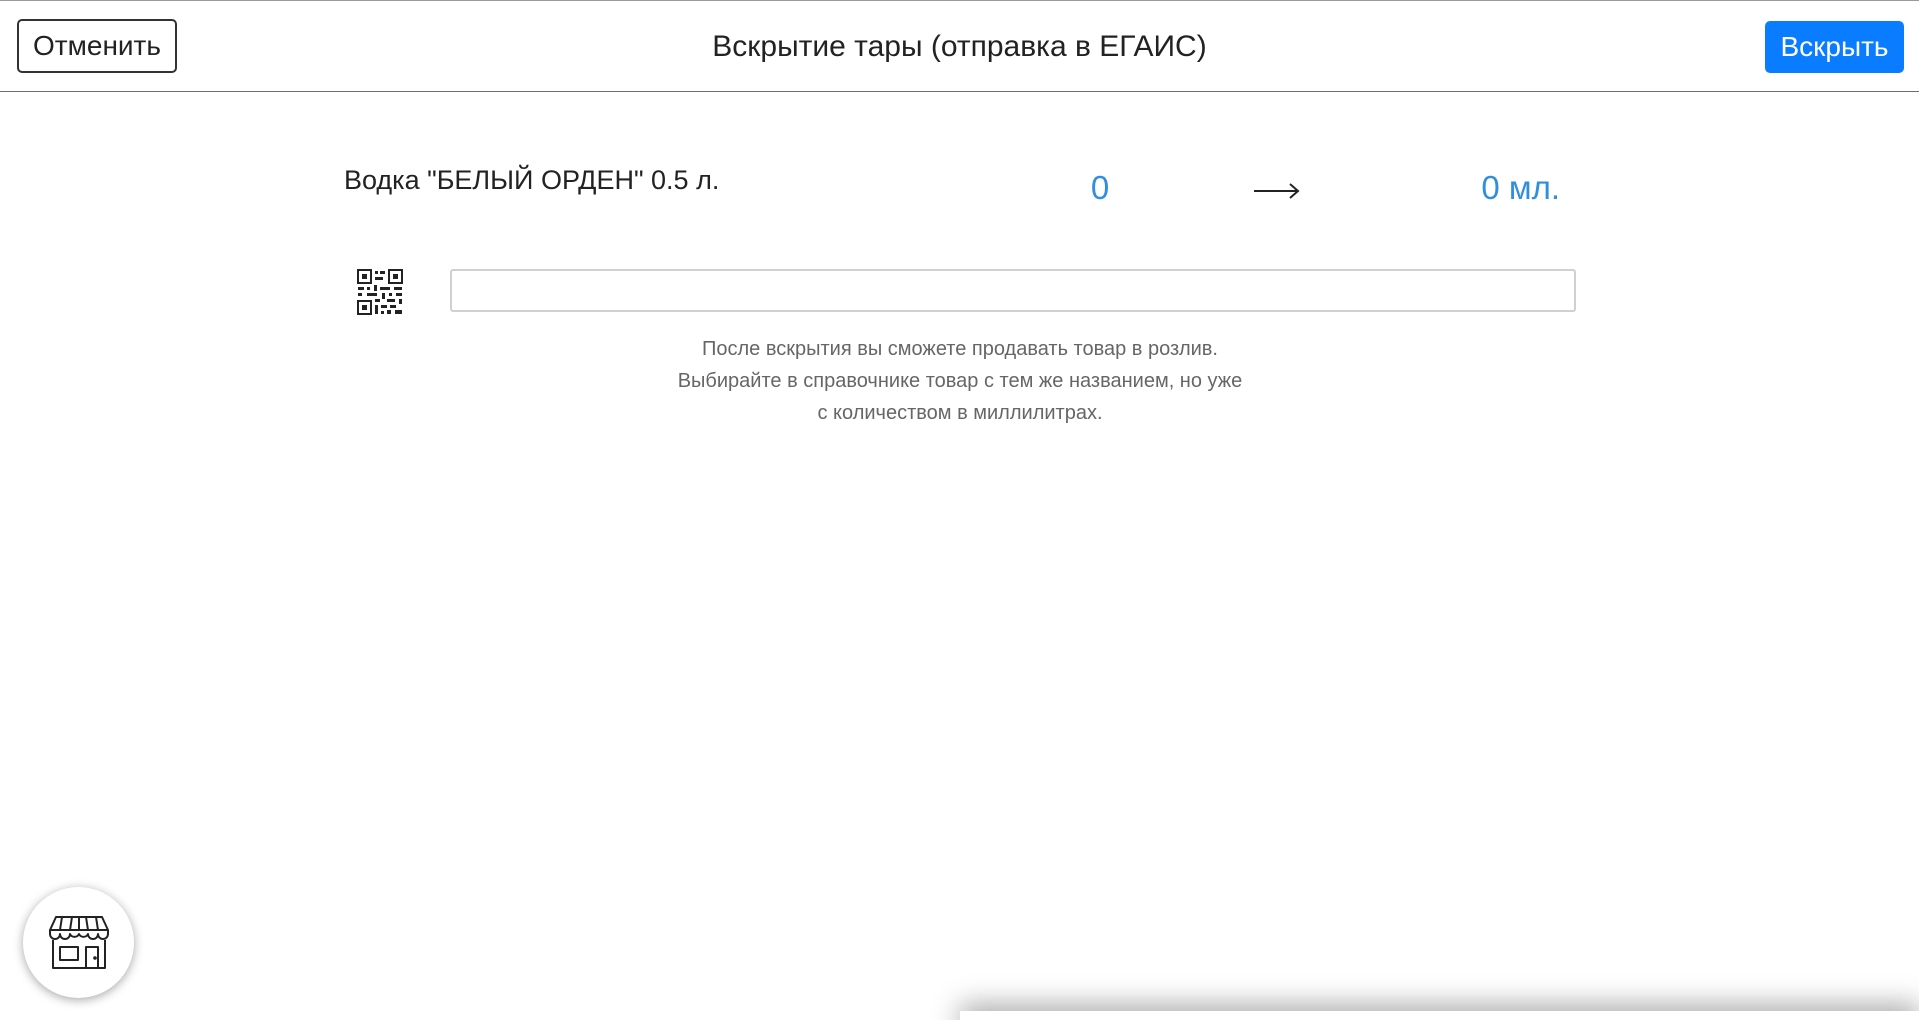  I want to click on store-icon, so click(78, 942).